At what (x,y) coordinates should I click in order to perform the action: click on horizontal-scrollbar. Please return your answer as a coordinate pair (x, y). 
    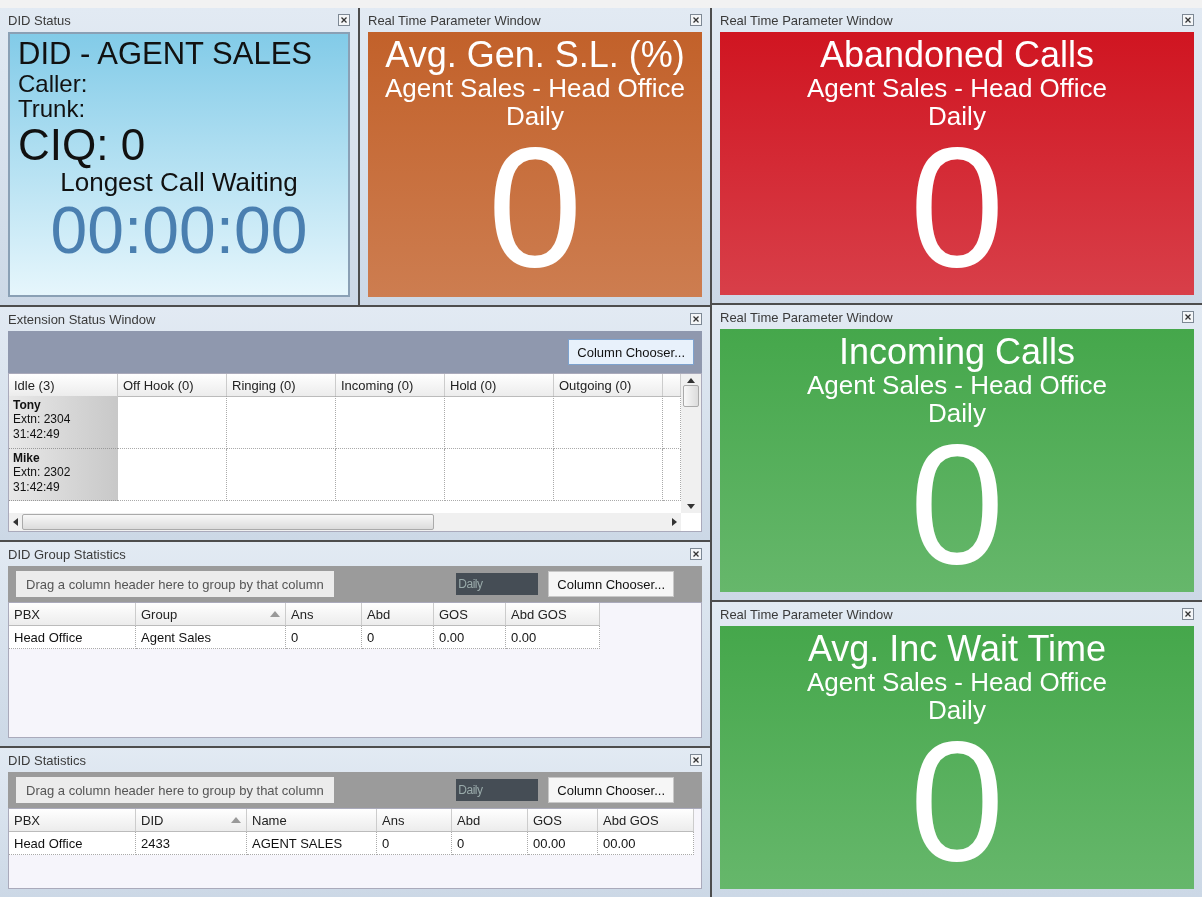
    Looking at the image, I should click on (345, 522).